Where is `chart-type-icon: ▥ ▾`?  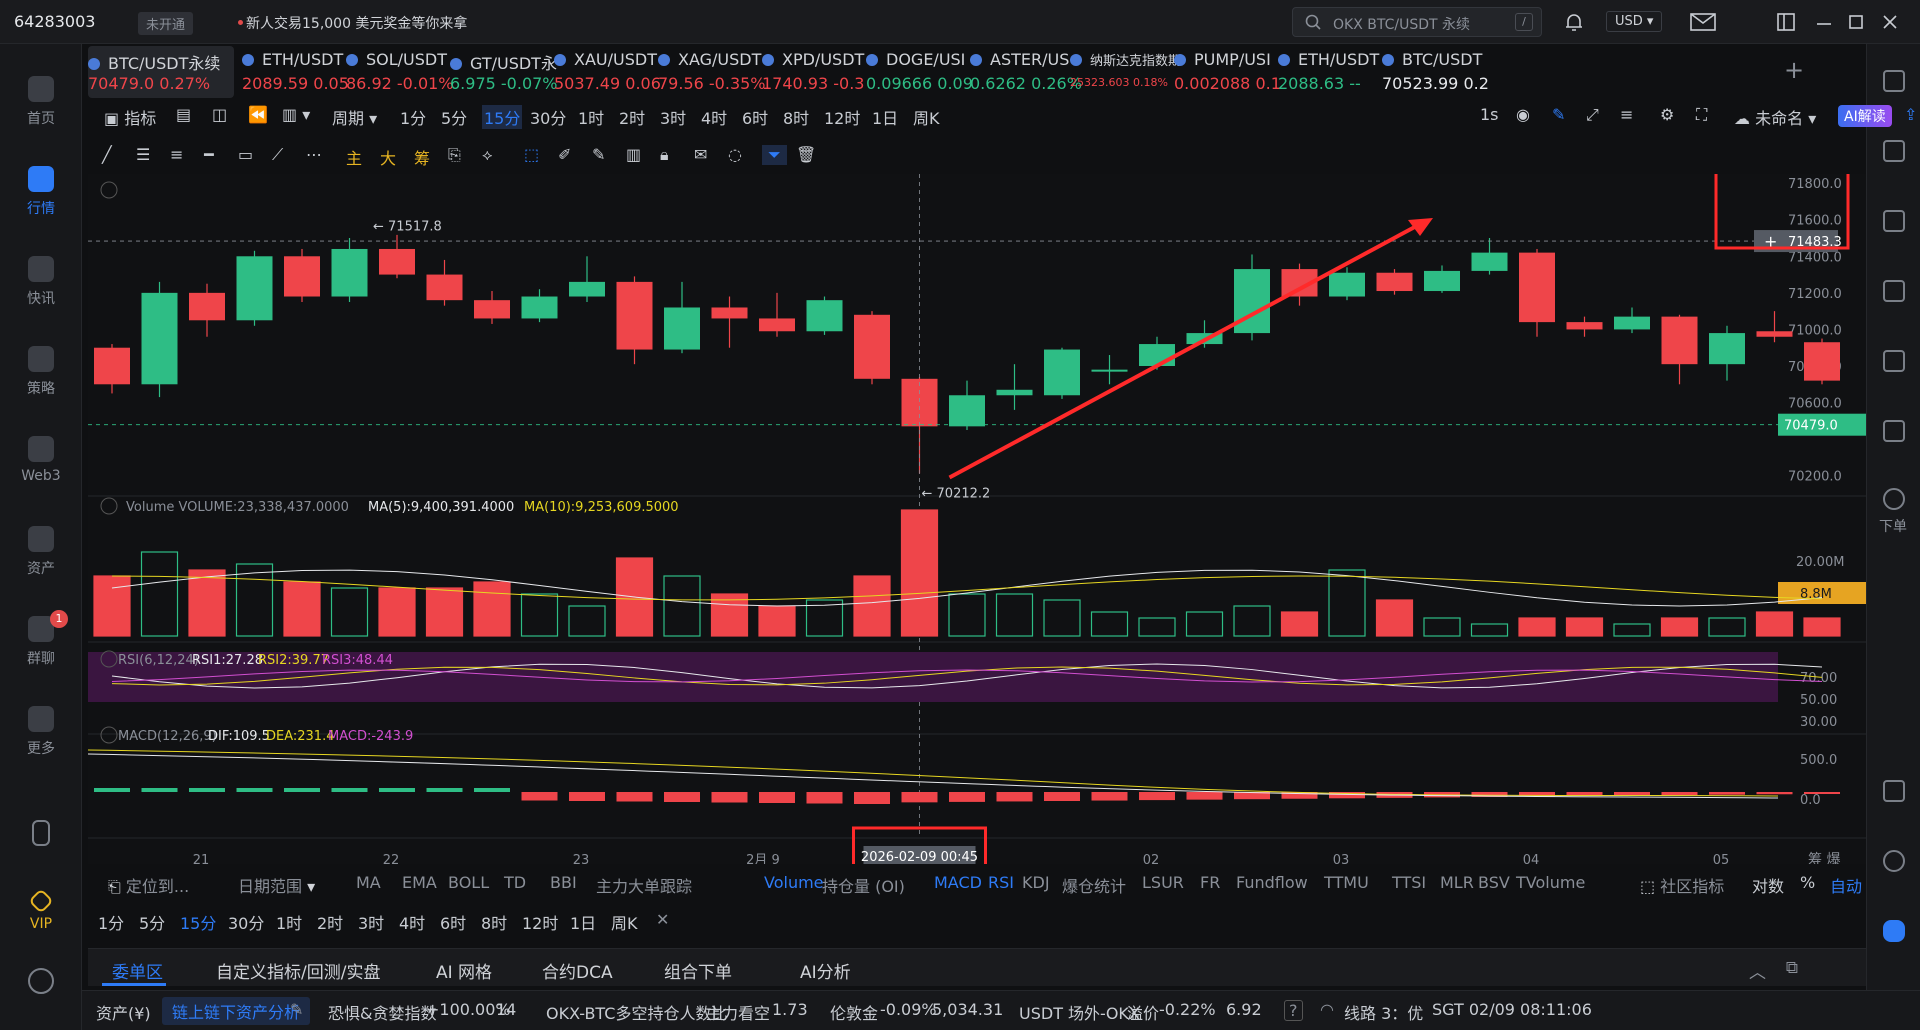
chart-type-icon: ▥ ▾ is located at coordinates (296, 114).